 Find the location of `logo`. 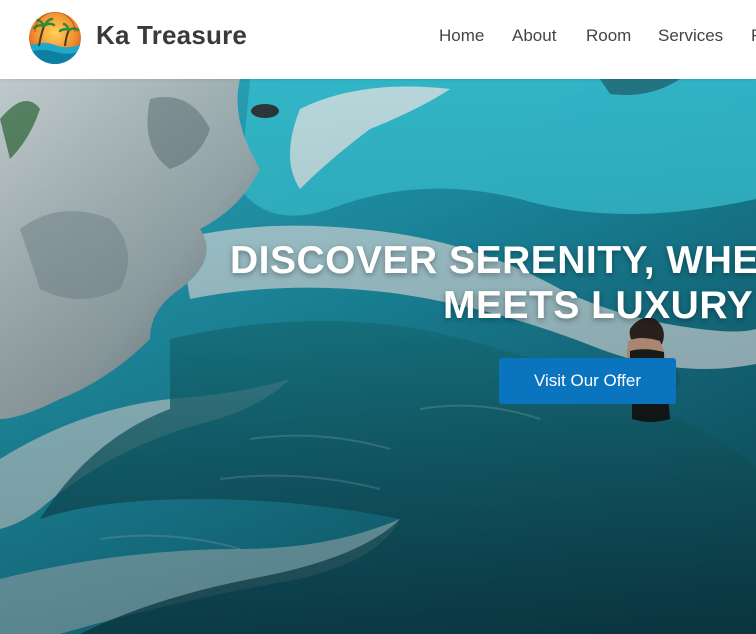

logo is located at coordinates (55, 38).